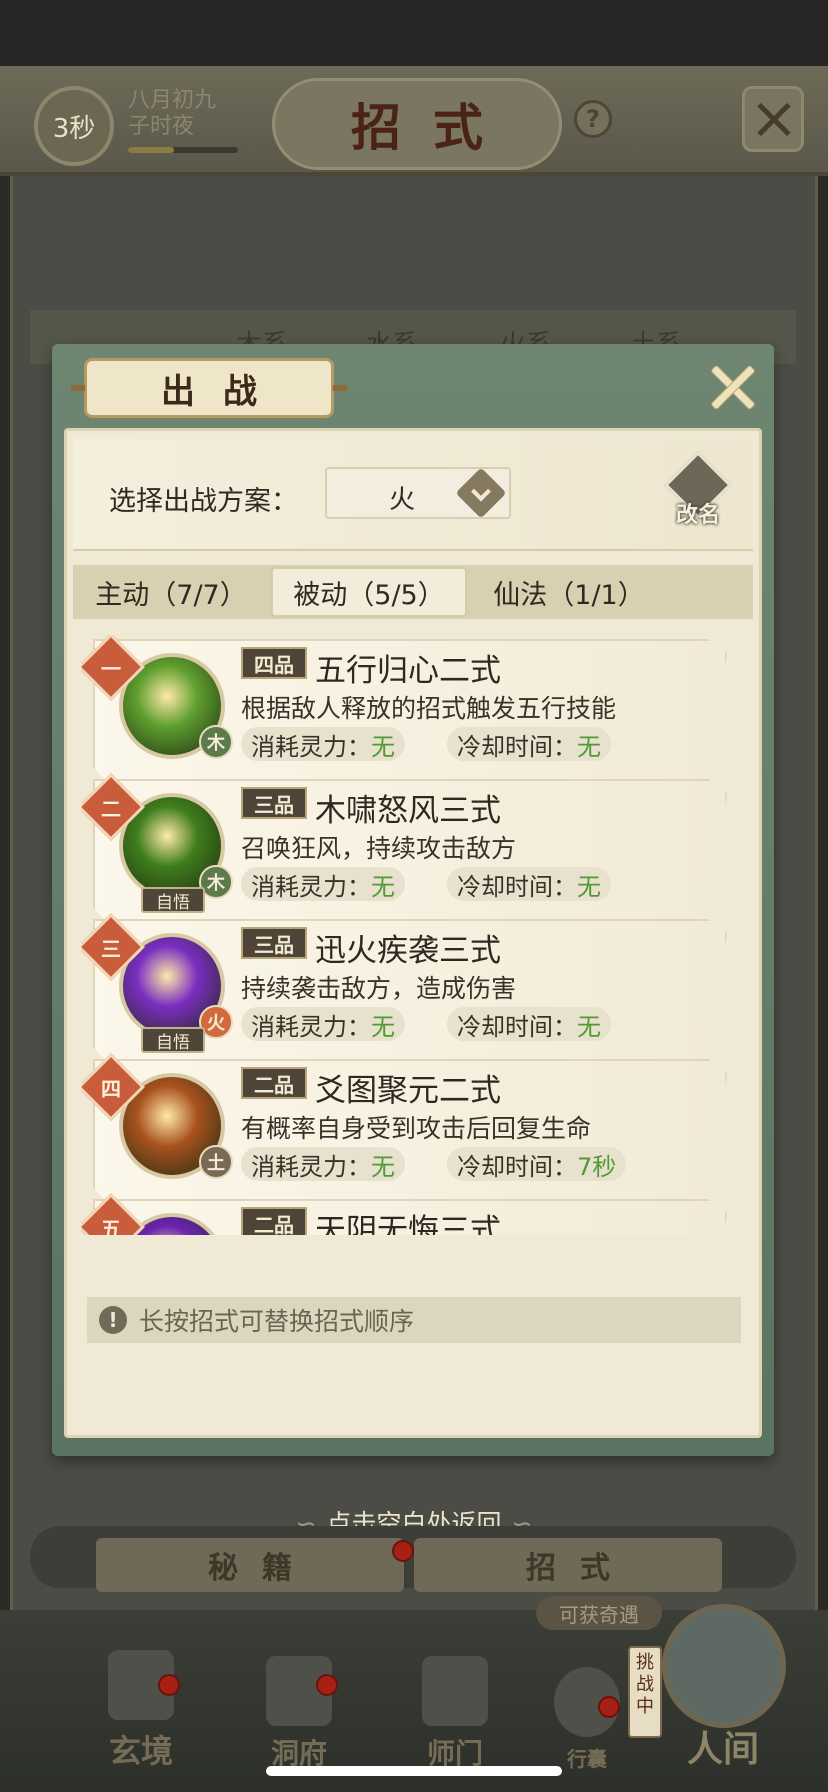 This screenshot has width=828, height=1792. What do you see at coordinates (250, 1565) in the screenshot?
I see `tab-manuals: 秘籍` at bounding box center [250, 1565].